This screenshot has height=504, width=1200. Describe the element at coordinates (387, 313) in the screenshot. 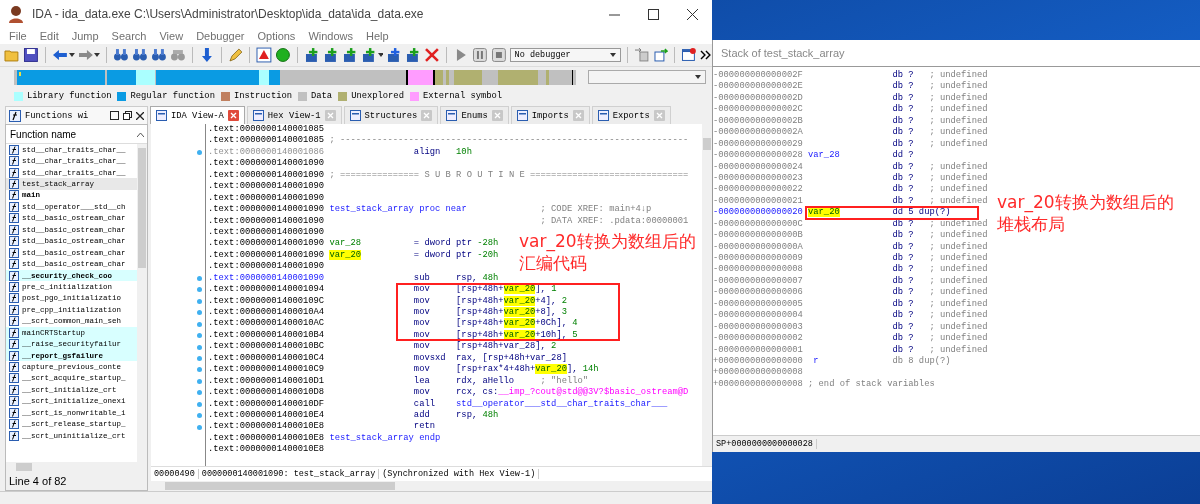

I see `listing-line: .text:00000001400010A4 mov [rsp+48h+var_20+8], 3` at that location.